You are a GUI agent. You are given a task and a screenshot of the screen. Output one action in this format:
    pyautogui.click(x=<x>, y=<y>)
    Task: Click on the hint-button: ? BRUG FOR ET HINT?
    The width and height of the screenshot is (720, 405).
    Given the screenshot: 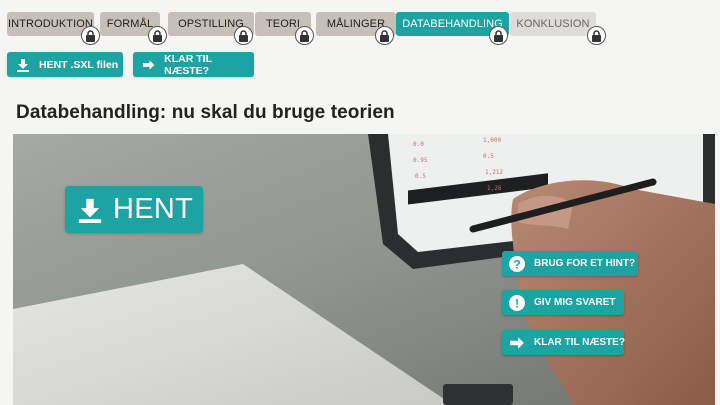 What is the action you would take?
    pyautogui.click(x=570, y=263)
    